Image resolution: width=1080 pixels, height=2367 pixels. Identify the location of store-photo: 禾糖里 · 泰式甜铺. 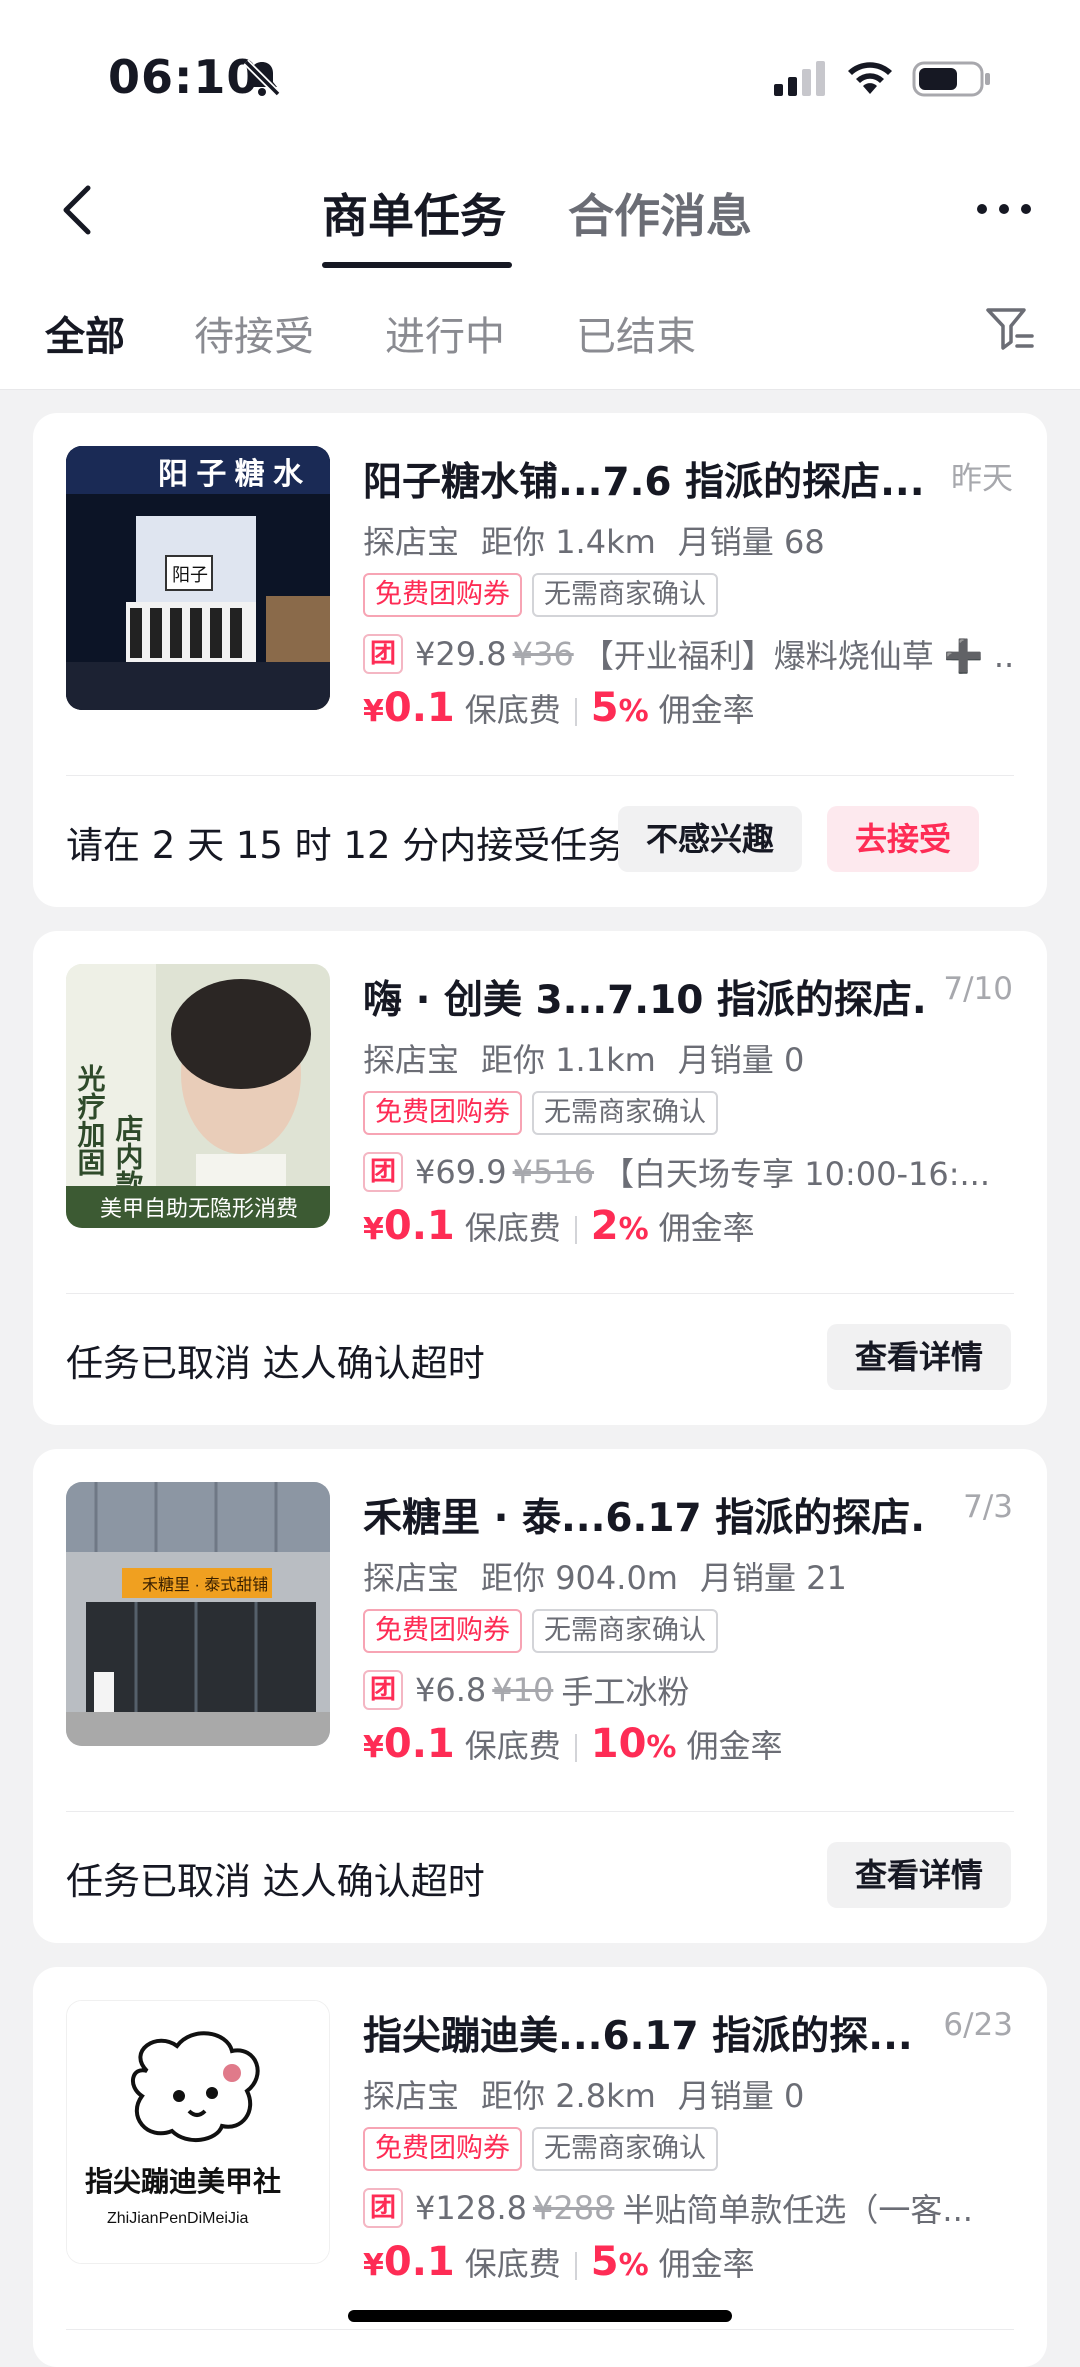
(198, 1614).